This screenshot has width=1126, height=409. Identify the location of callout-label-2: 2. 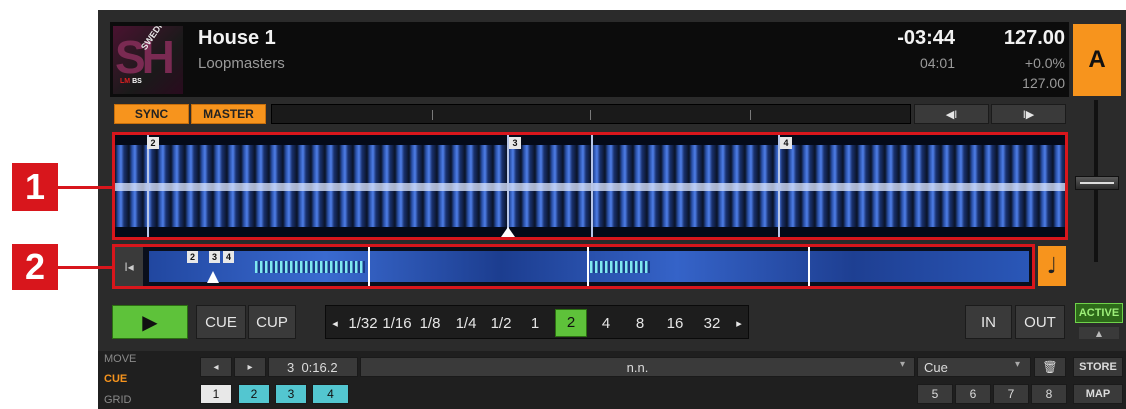
(35, 267).